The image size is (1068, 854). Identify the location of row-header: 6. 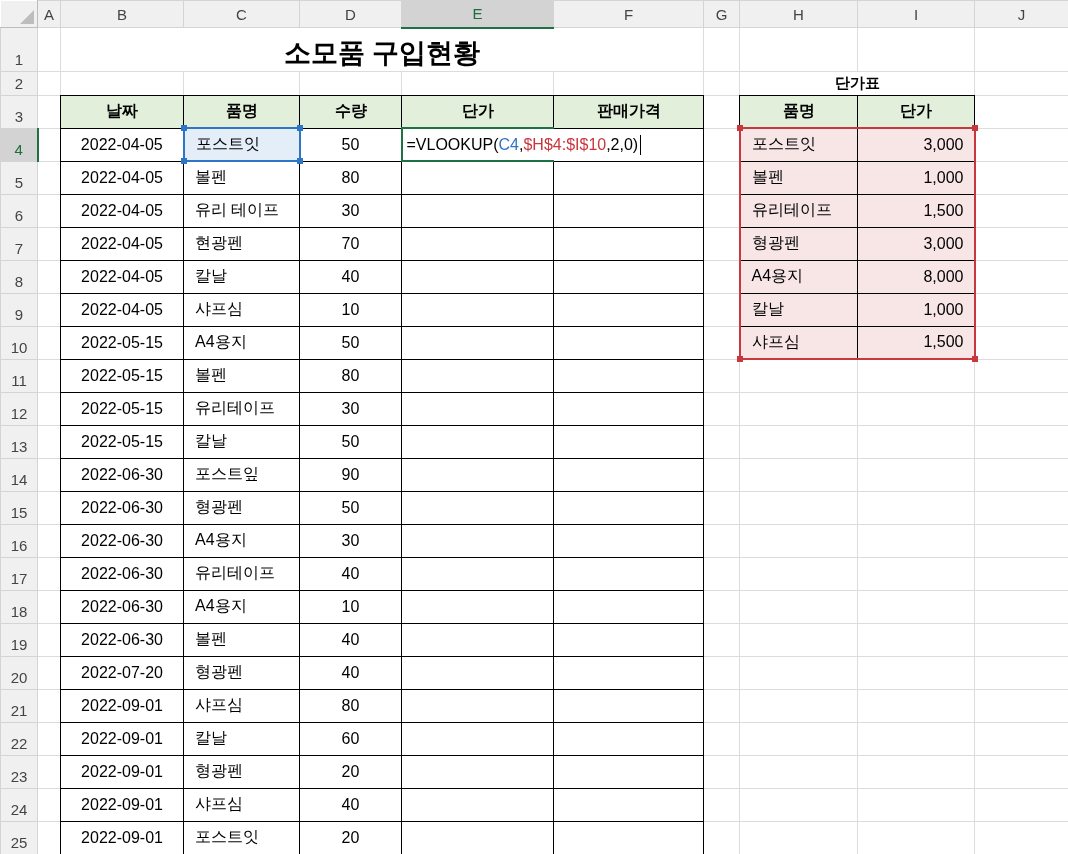
(19, 210).